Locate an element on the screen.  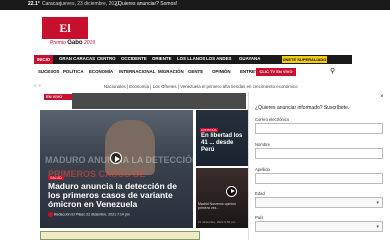
email-field is located at coordinates (319, 128).